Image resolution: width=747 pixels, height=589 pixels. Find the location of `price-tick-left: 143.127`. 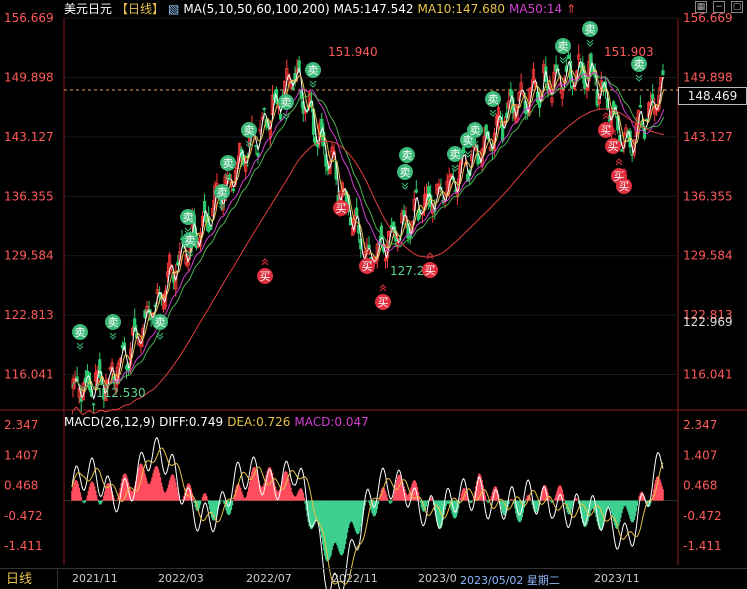

price-tick-left: 143.127 is located at coordinates (29, 137).